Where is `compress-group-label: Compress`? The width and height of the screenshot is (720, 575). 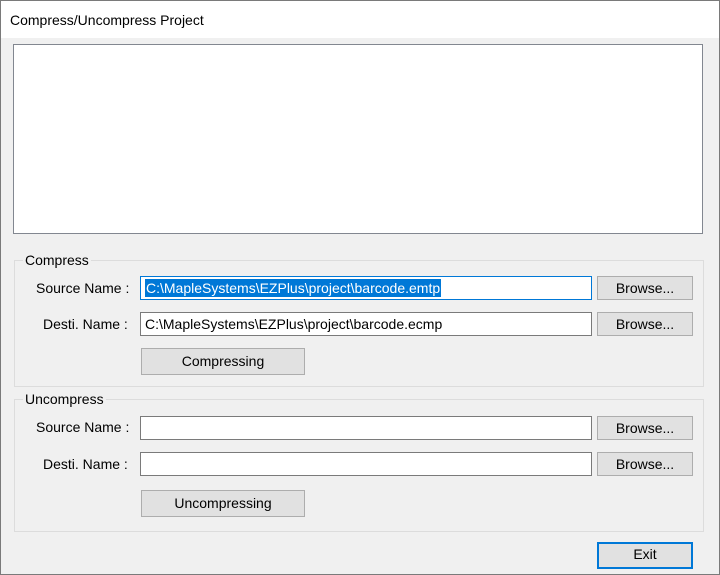
compress-group-label: Compress is located at coordinates (57, 260).